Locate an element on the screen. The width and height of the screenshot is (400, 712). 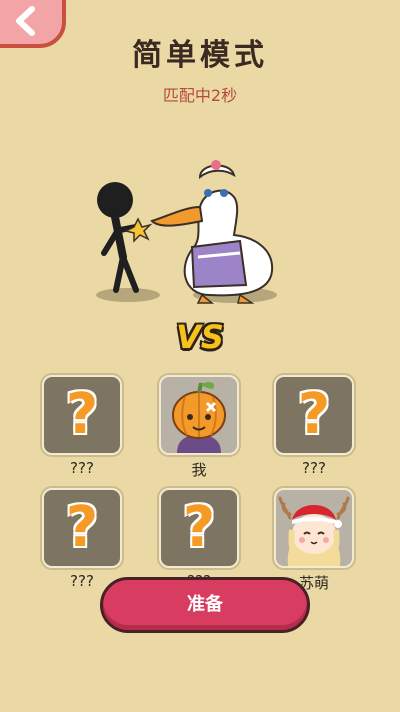
battle-illustration is located at coordinates (200, 227).